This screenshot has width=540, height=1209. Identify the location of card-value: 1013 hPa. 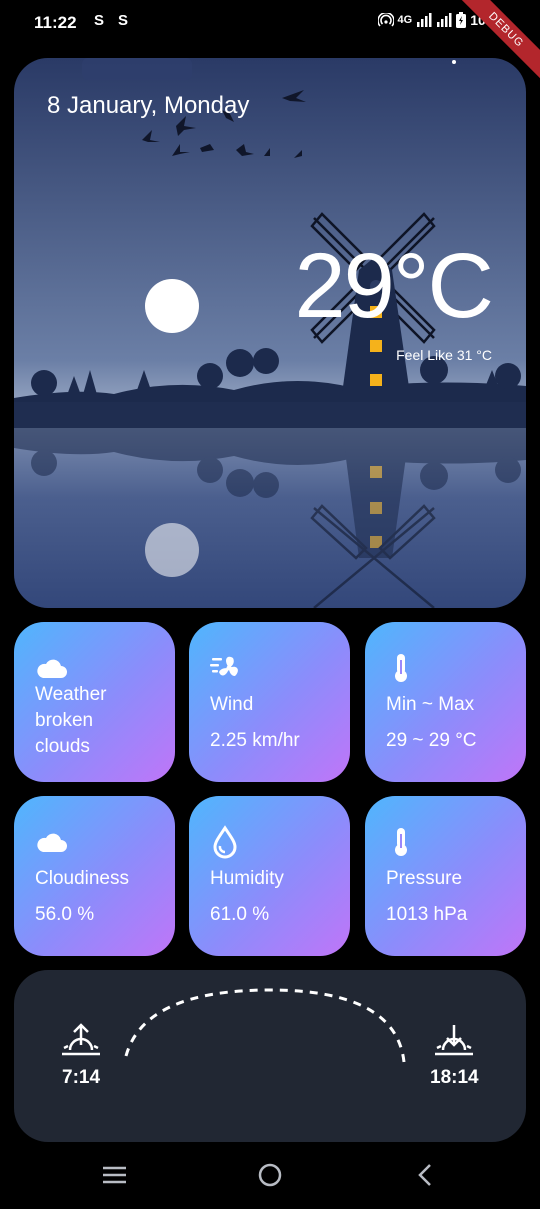
(427, 914).